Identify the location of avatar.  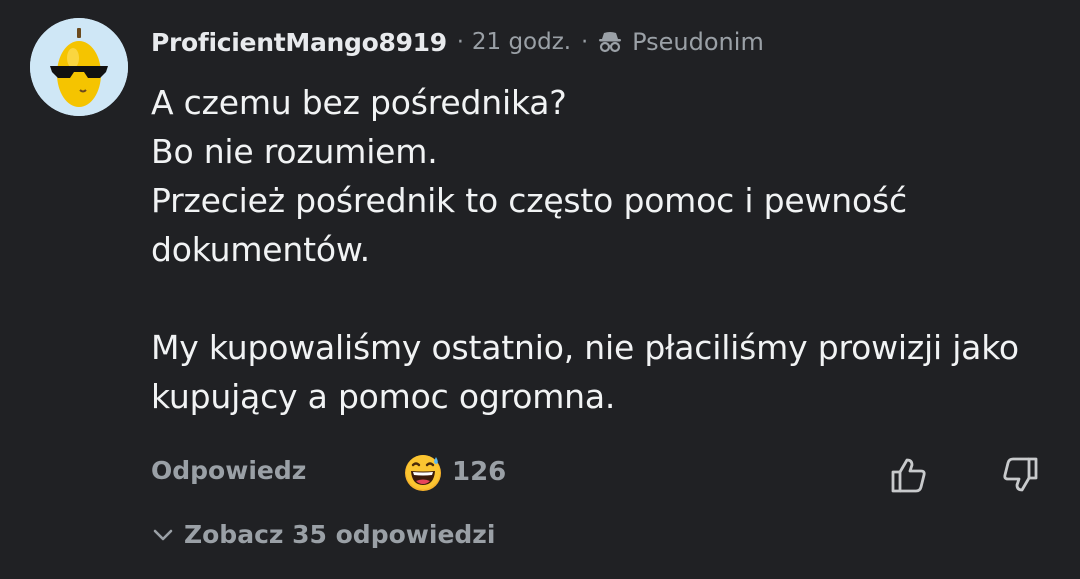
(79, 67).